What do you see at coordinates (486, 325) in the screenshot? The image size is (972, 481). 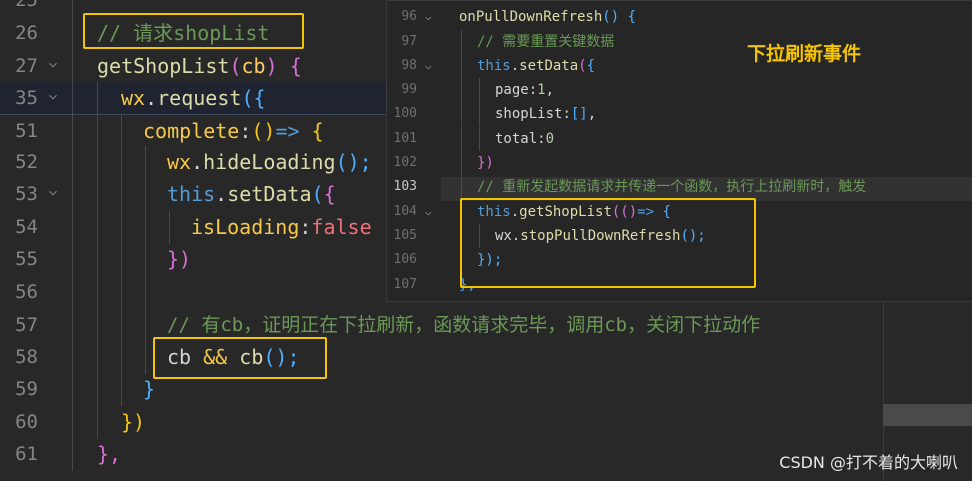 I see `code-line: 57 // 有cb，证明正在下拉刷新，函数请求完毕，调用cb，关闭下拉动作` at bounding box center [486, 325].